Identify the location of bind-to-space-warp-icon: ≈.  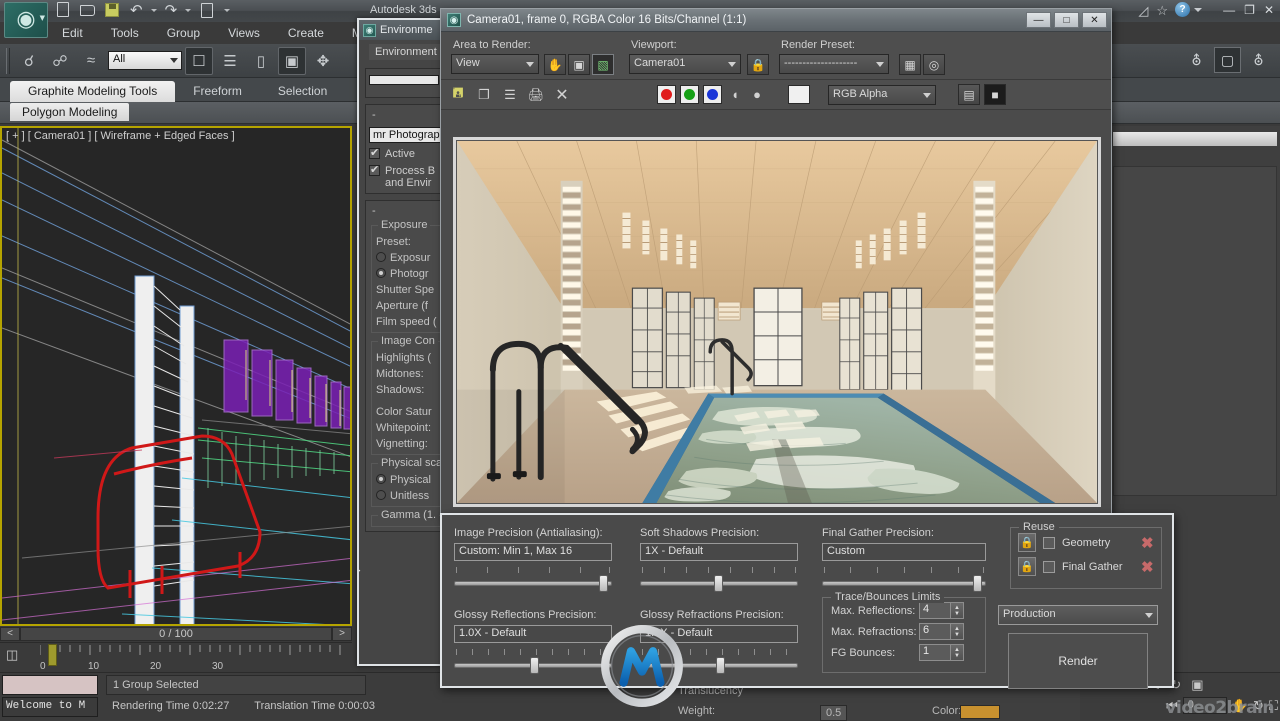
(91, 61).